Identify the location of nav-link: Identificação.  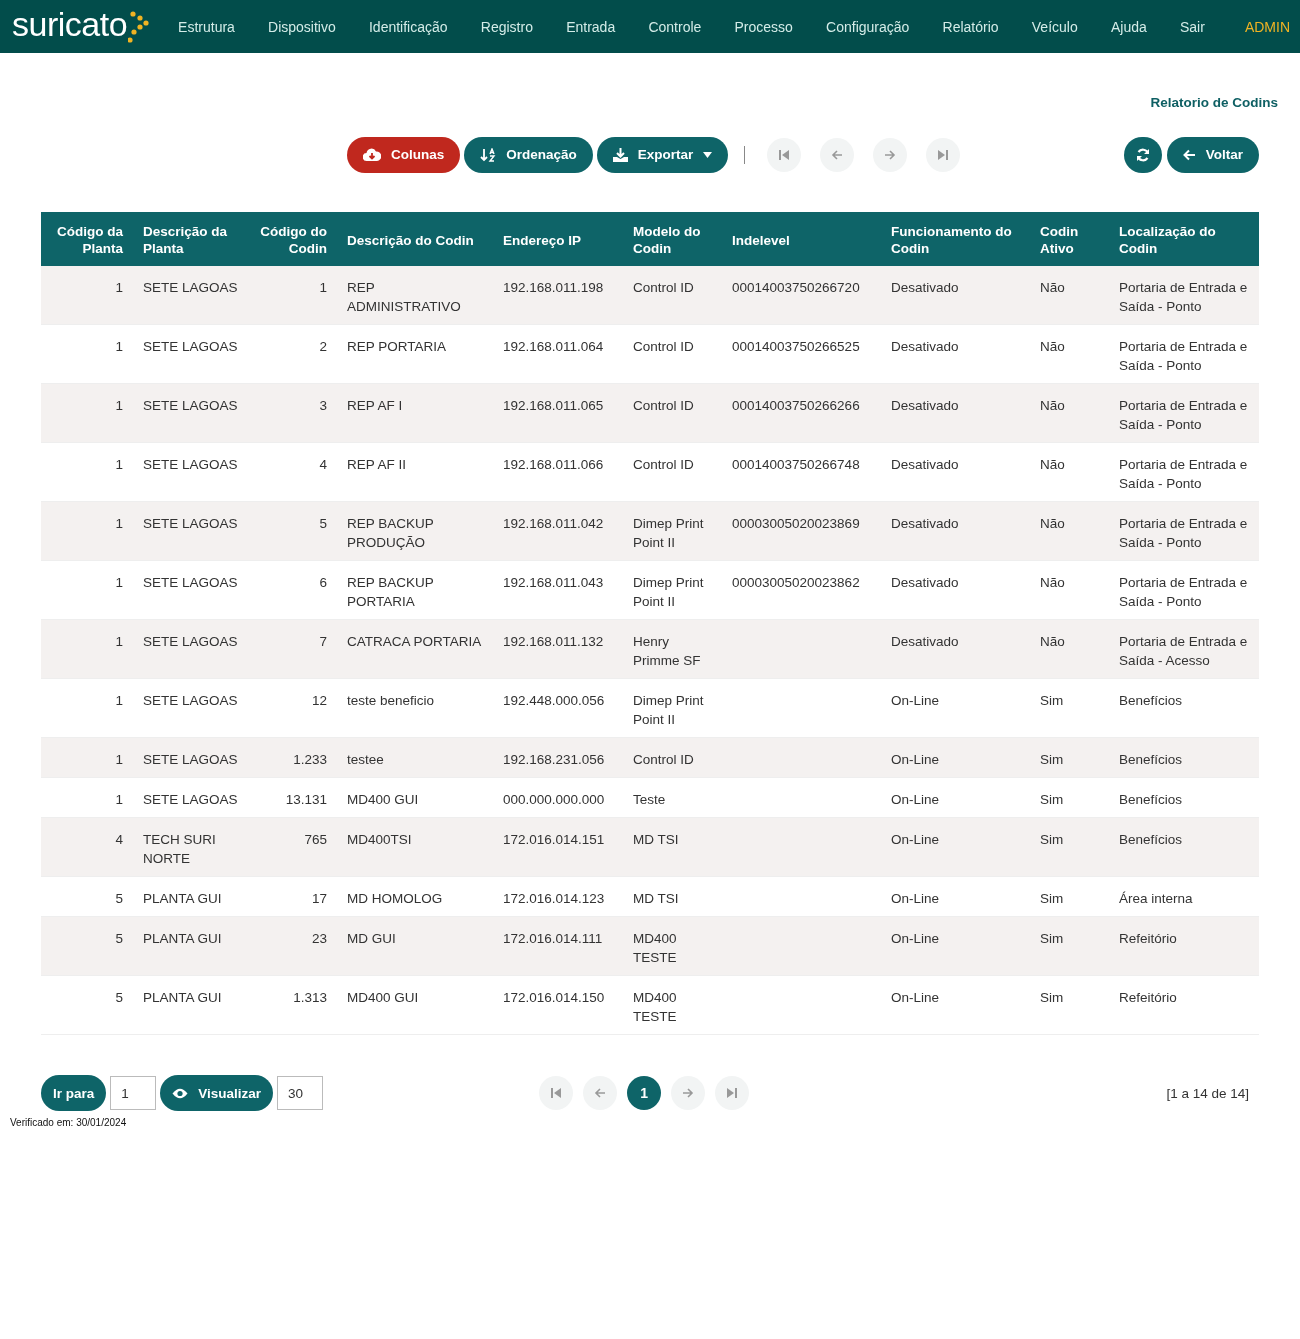
(408, 26).